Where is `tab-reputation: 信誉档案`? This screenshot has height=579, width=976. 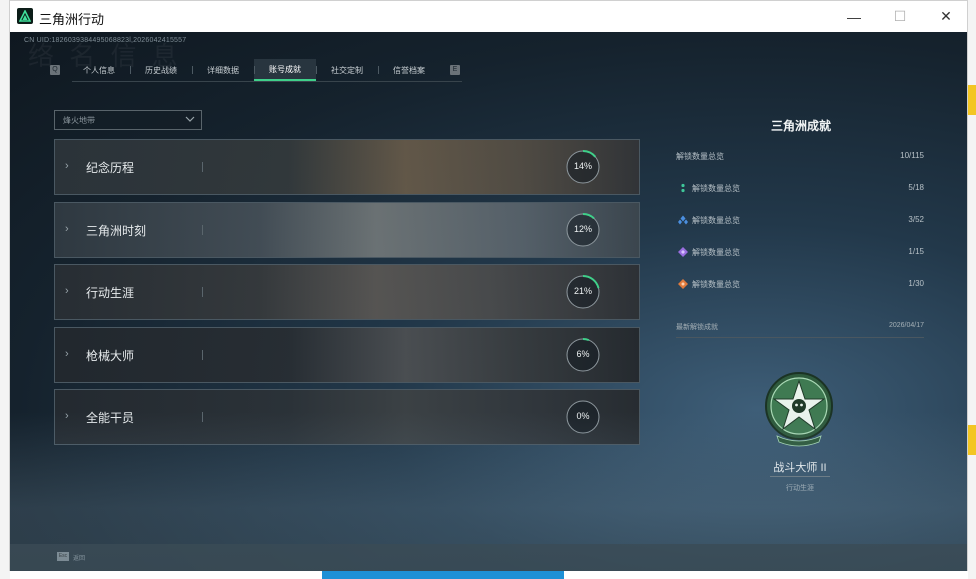 tab-reputation: 信誉档案 is located at coordinates (409, 70).